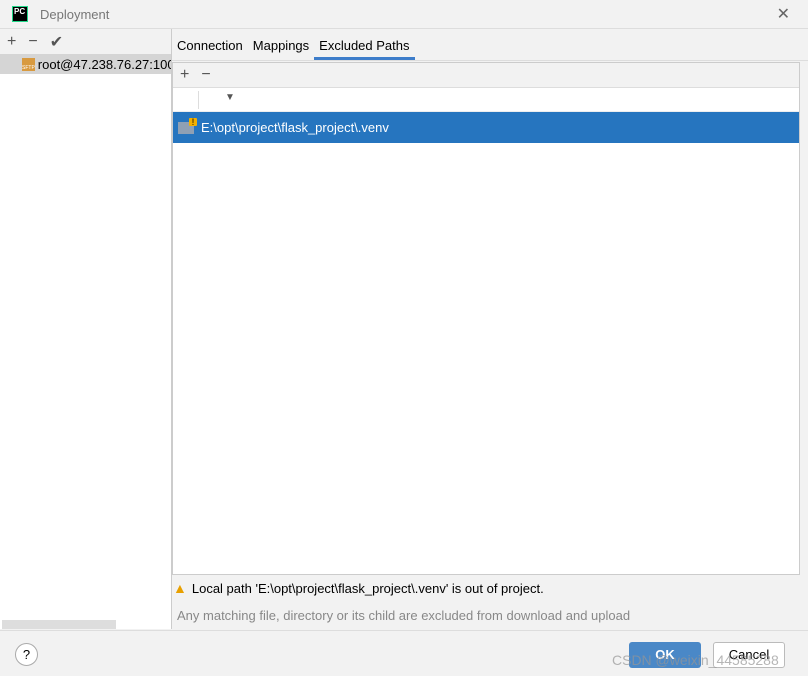 This screenshot has width=808, height=676. I want to click on remove-server-icon: −, so click(32, 42).